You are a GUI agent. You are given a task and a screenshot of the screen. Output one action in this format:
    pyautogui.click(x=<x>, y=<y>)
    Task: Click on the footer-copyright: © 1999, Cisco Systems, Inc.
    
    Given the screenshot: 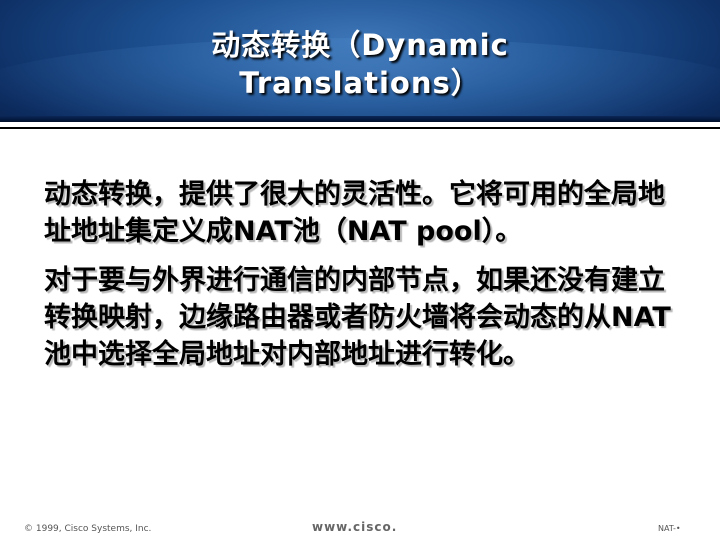 What is the action you would take?
    pyautogui.click(x=88, y=529)
    